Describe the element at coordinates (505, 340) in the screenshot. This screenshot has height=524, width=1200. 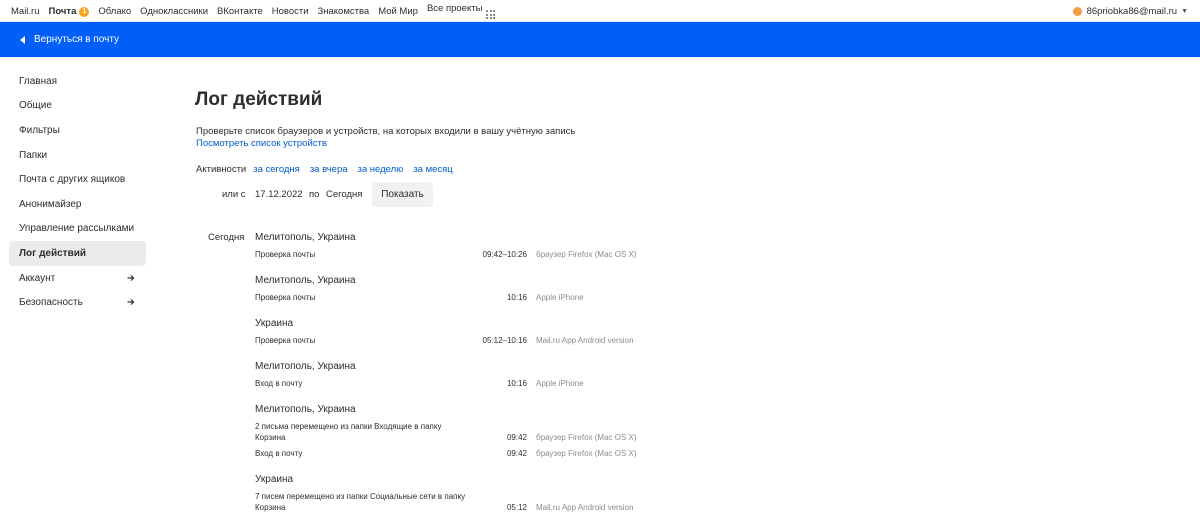
I see `log-time: 05:12–10:16` at that location.